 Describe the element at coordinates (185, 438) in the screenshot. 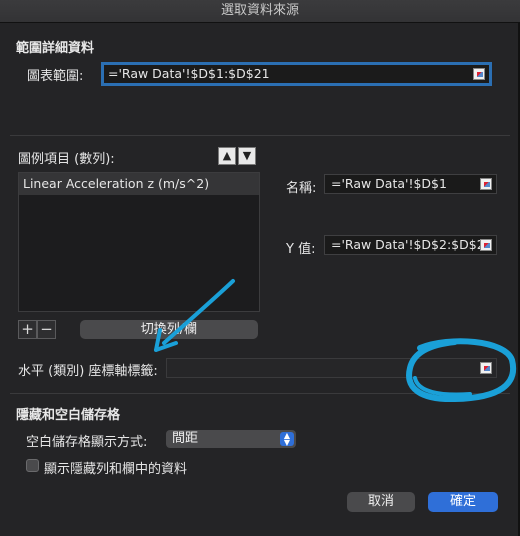

I see `empty-cells-value: 間距` at that location.